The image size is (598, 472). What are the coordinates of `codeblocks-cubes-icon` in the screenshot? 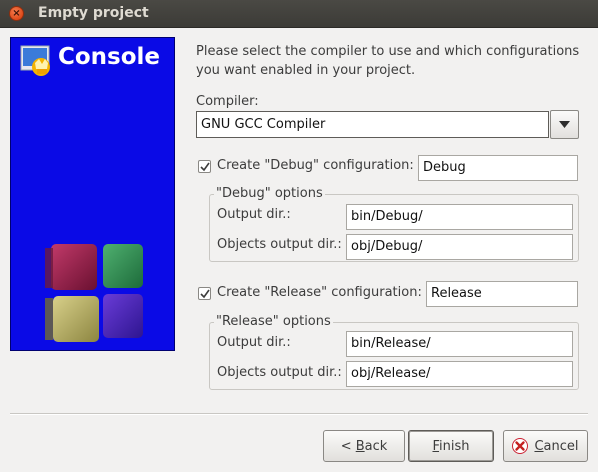 It's located at (94, 293).